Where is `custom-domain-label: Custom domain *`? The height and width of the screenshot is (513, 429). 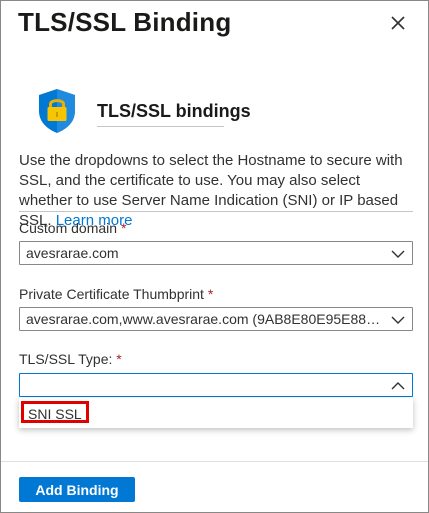
custom-domain-label: Custom domain * is located at coordinates (72, 228).